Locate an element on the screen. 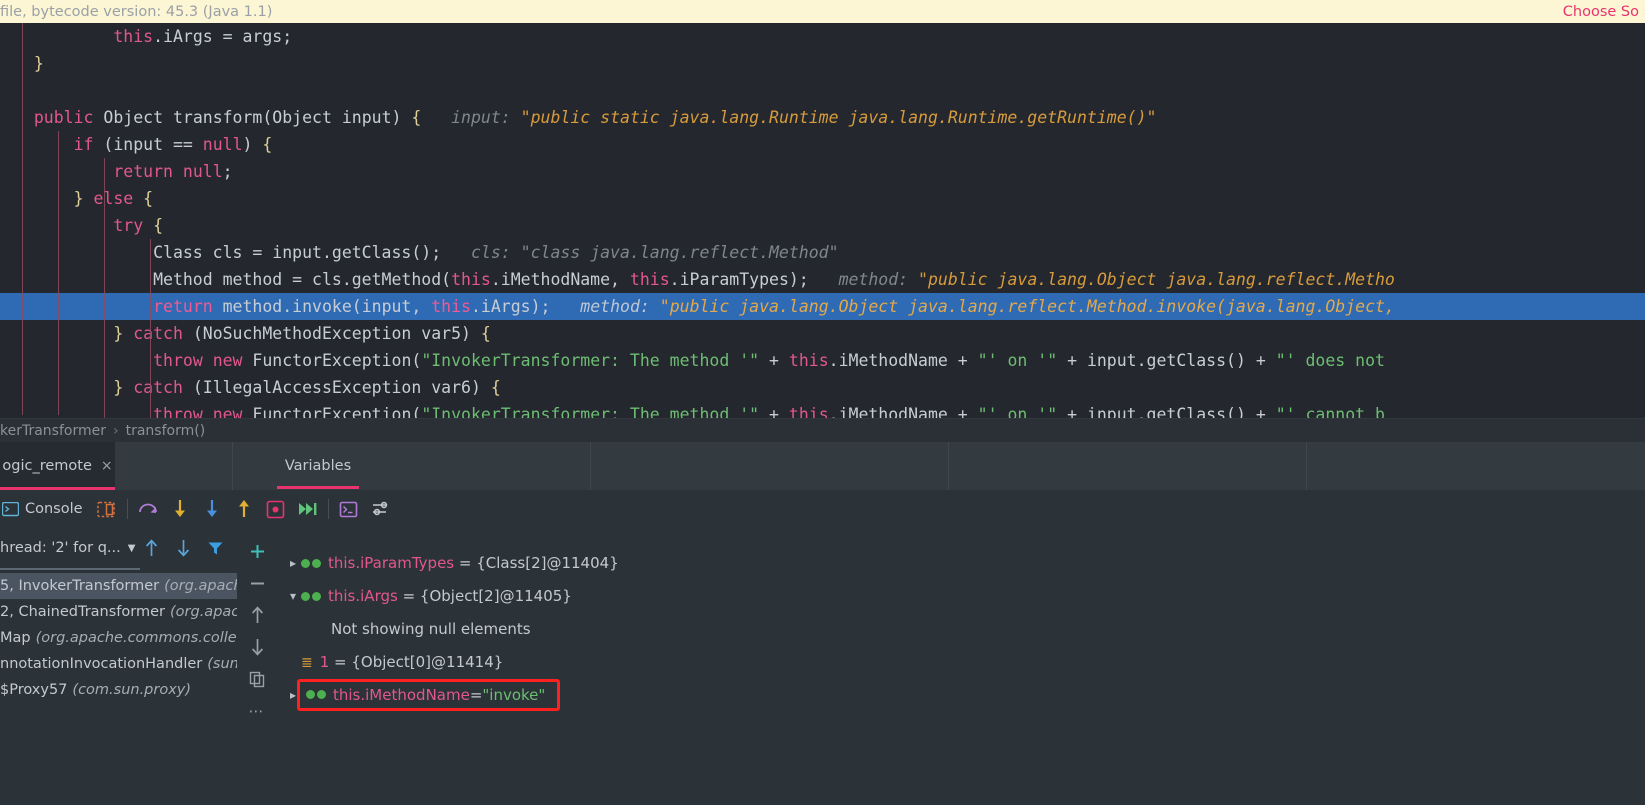 The image size is (1645, 805). code-token: "InvokerTransformer: The method '" is located at coordinates (590, 360).